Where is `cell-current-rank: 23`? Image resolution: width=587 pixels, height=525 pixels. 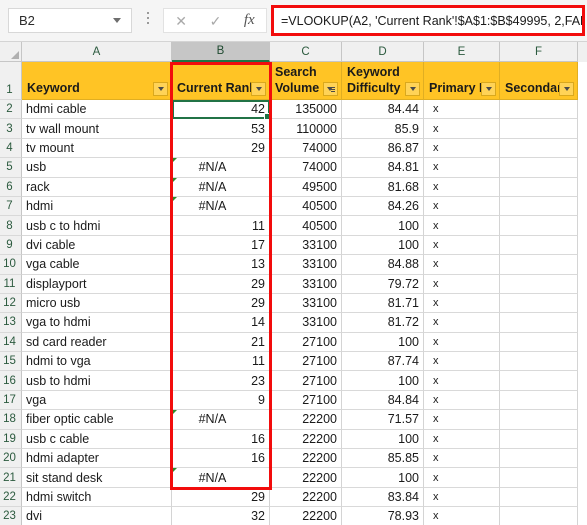 cell-current-rank: 23 is located at coordinates (221, 381).